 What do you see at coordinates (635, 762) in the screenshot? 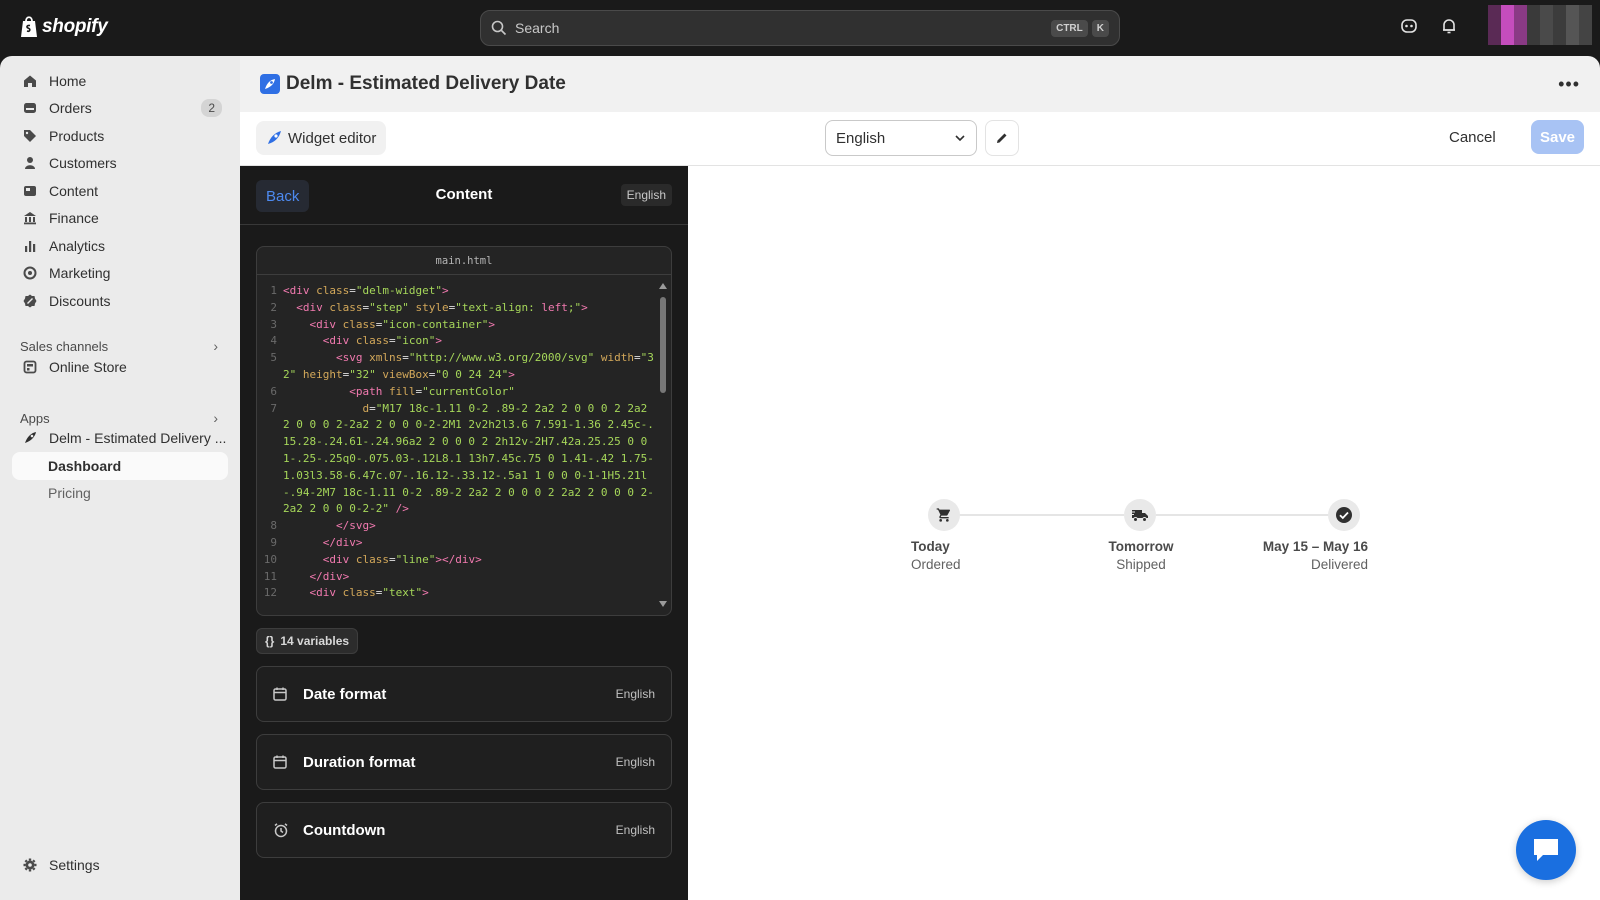
I see `card-language: English` at bounding box center [635, 762].